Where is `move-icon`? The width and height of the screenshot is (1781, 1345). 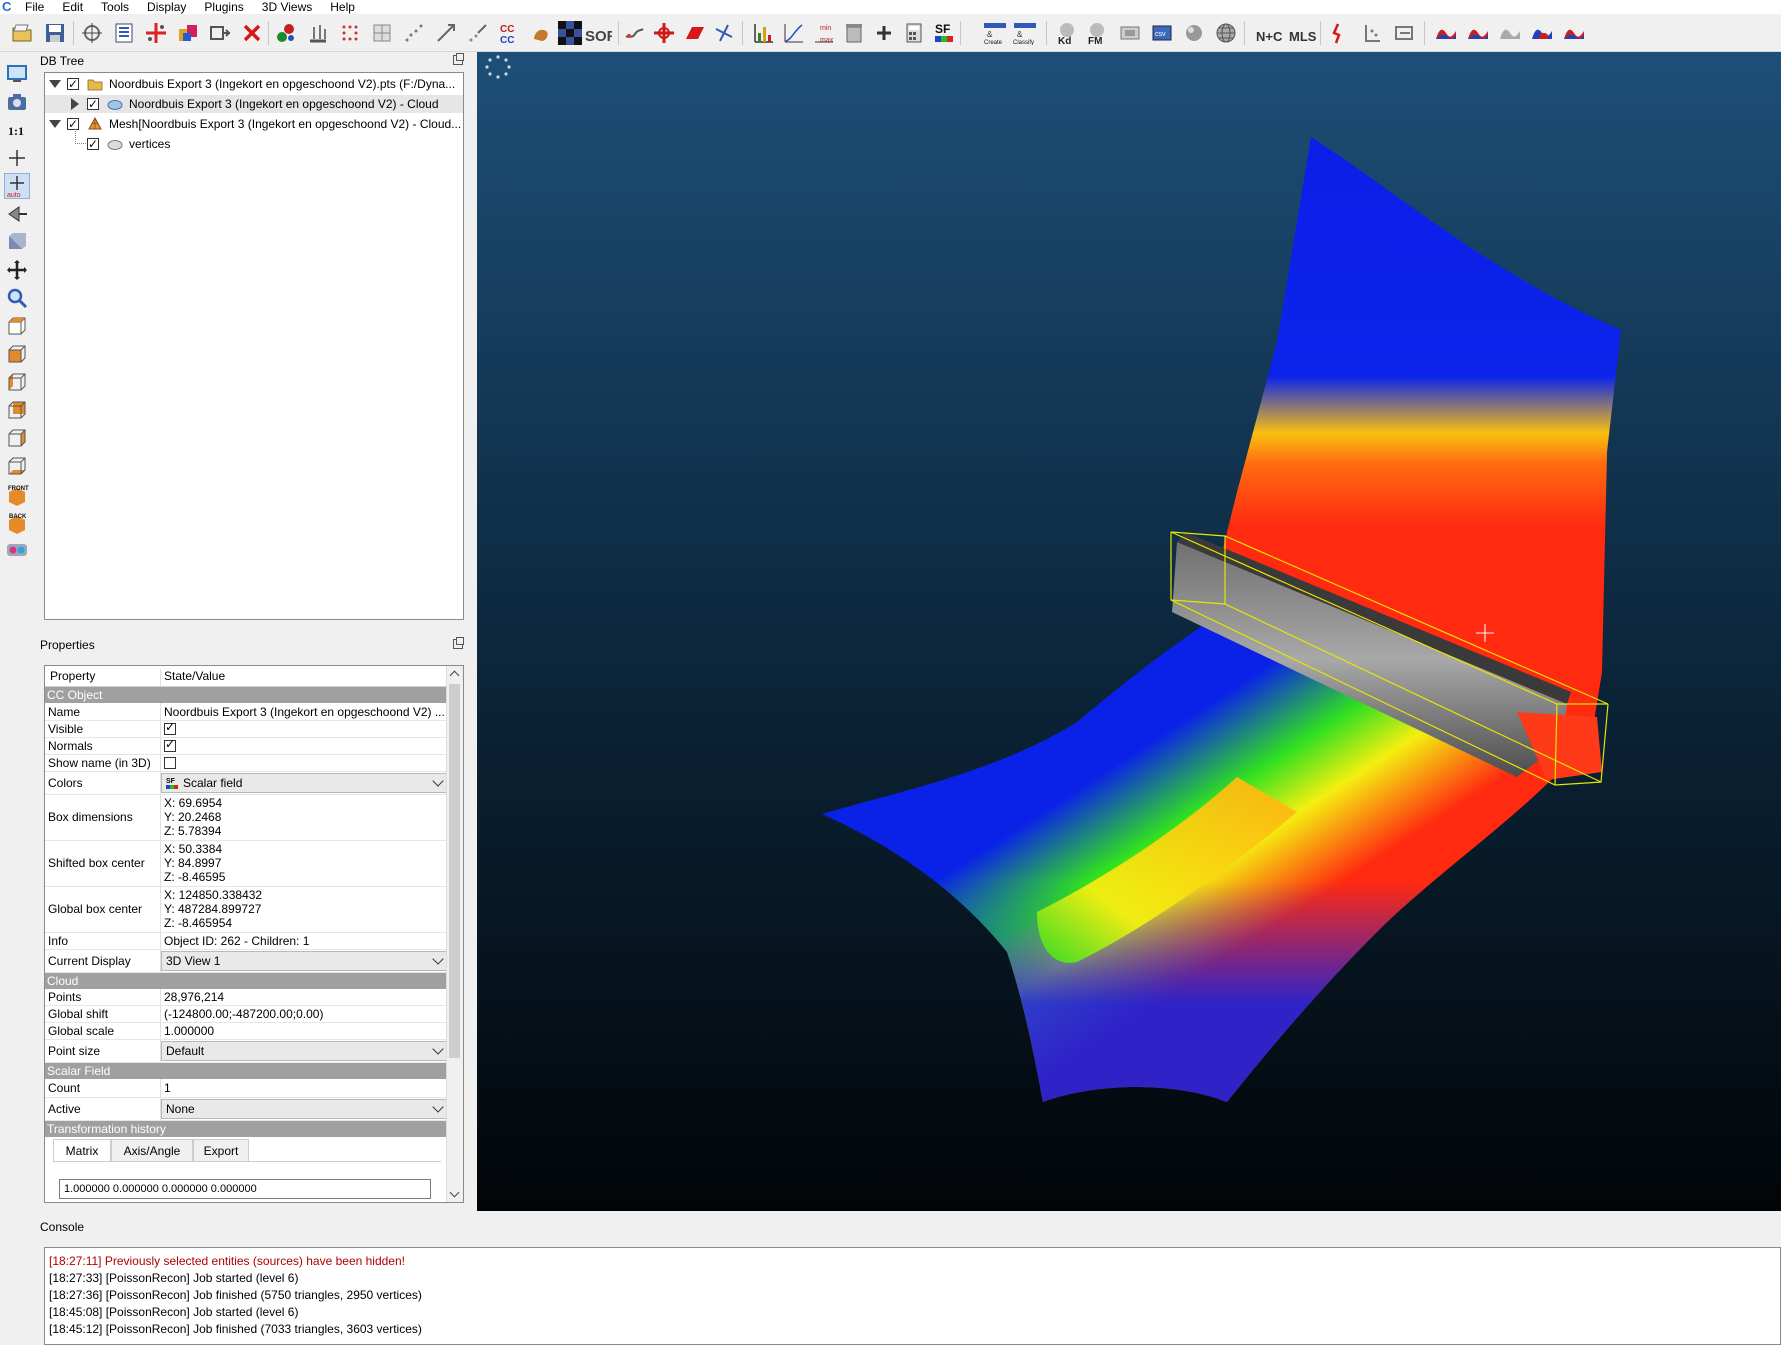 move-icon is located at coordinates (17, 270).